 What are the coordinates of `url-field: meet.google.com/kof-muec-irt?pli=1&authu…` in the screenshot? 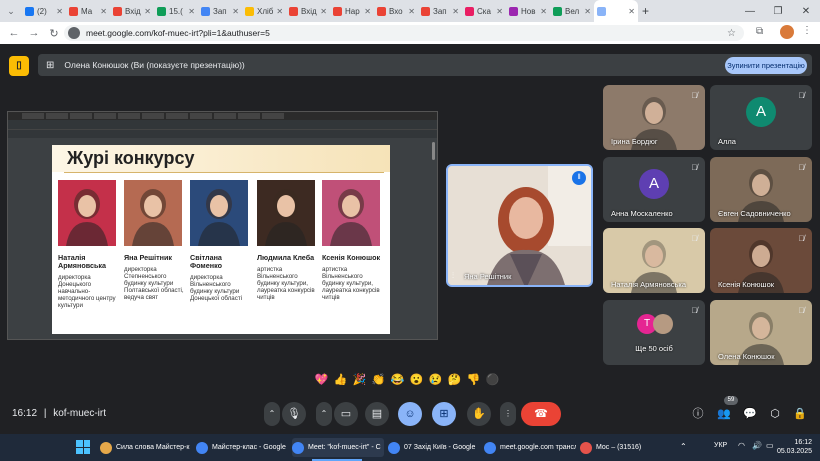 It's located at (404, 33).